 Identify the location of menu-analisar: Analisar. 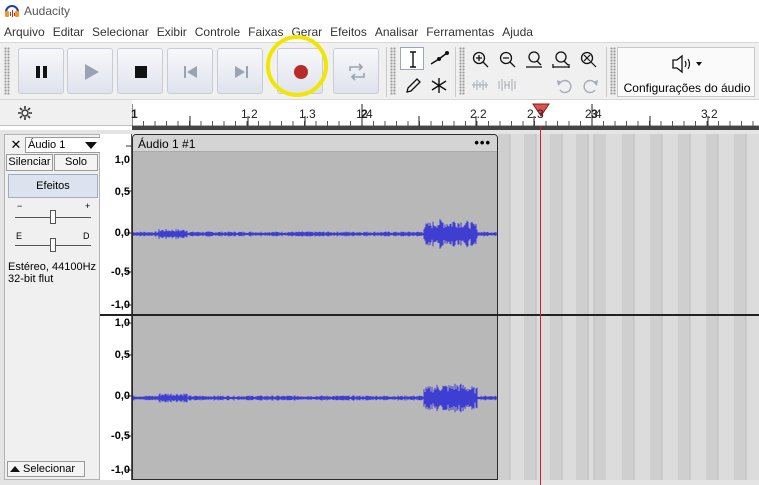
(396, 32).